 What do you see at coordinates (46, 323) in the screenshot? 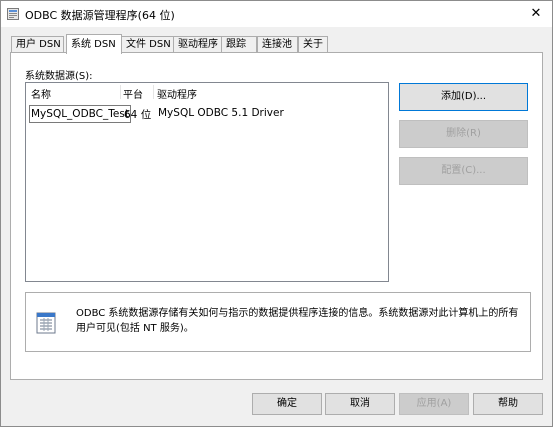
I see `database-info-icon` at bounding box center [46, 323].